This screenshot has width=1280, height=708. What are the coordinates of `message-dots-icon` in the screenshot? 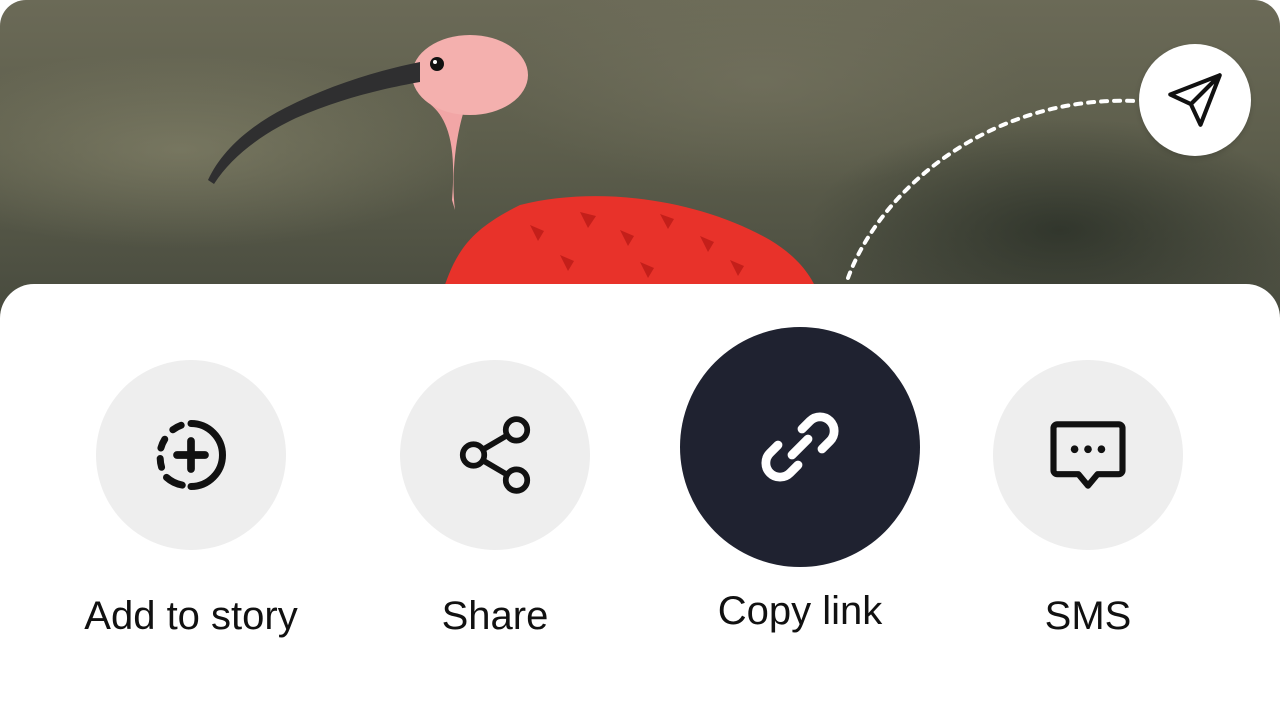 It's located at (1088, 455).